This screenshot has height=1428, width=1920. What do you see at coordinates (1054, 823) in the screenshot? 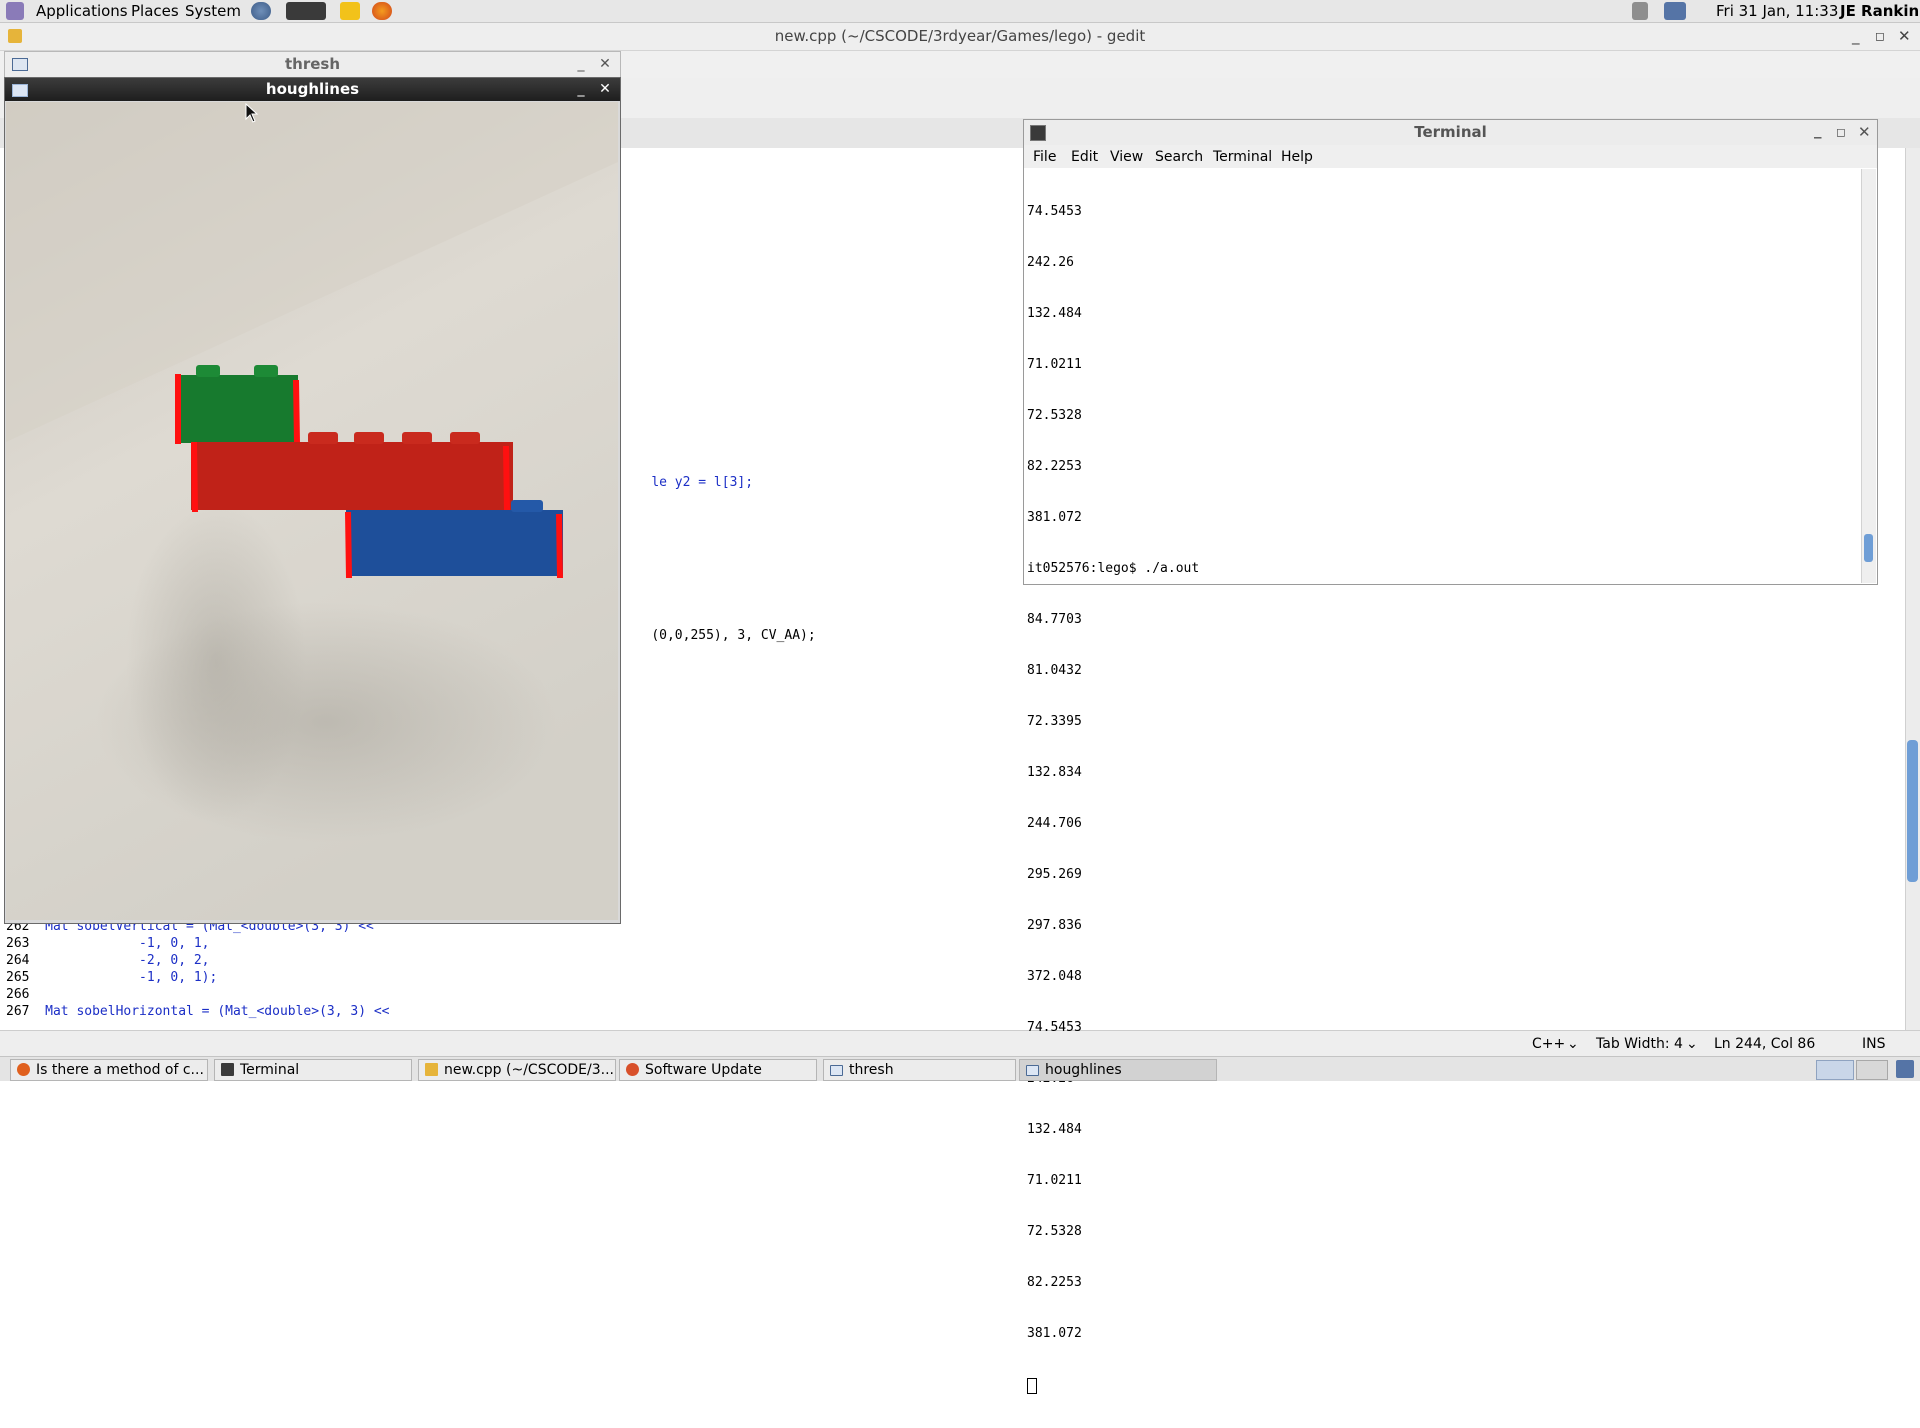
I see `terminal-line: 244.706` at bounding box center [1054, 823].